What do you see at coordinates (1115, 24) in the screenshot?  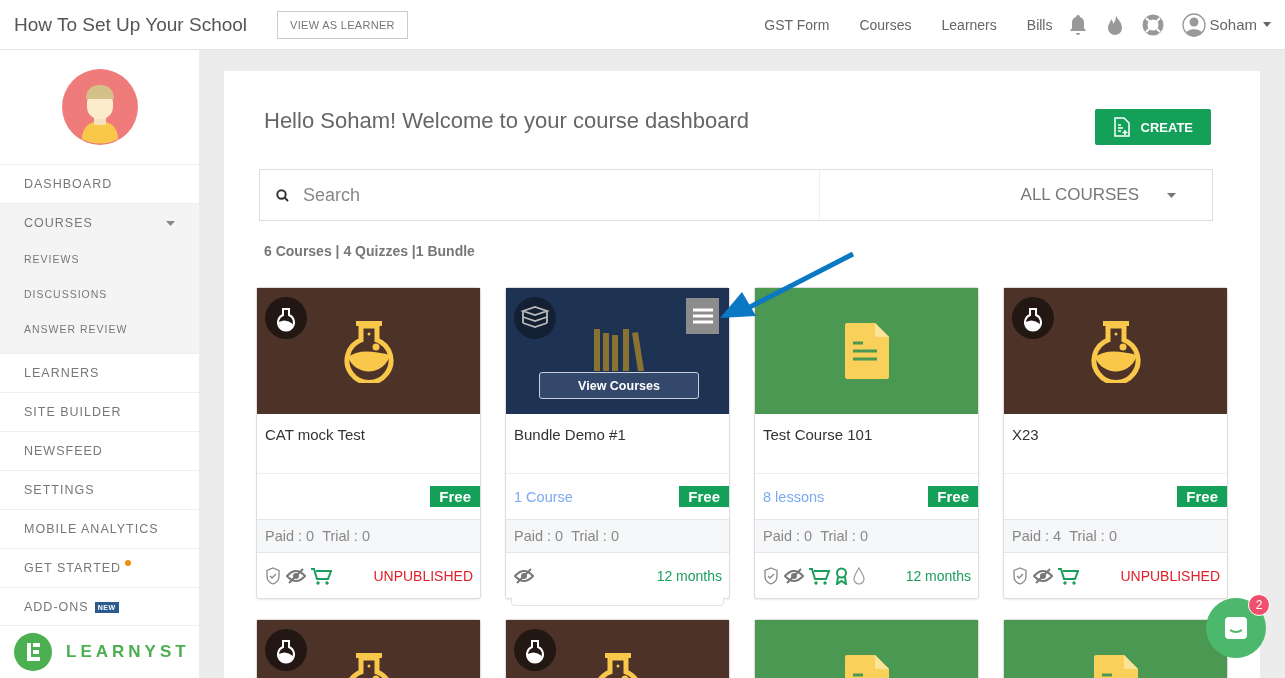 I see `flame-icon` at bounding box center [1115, 24].